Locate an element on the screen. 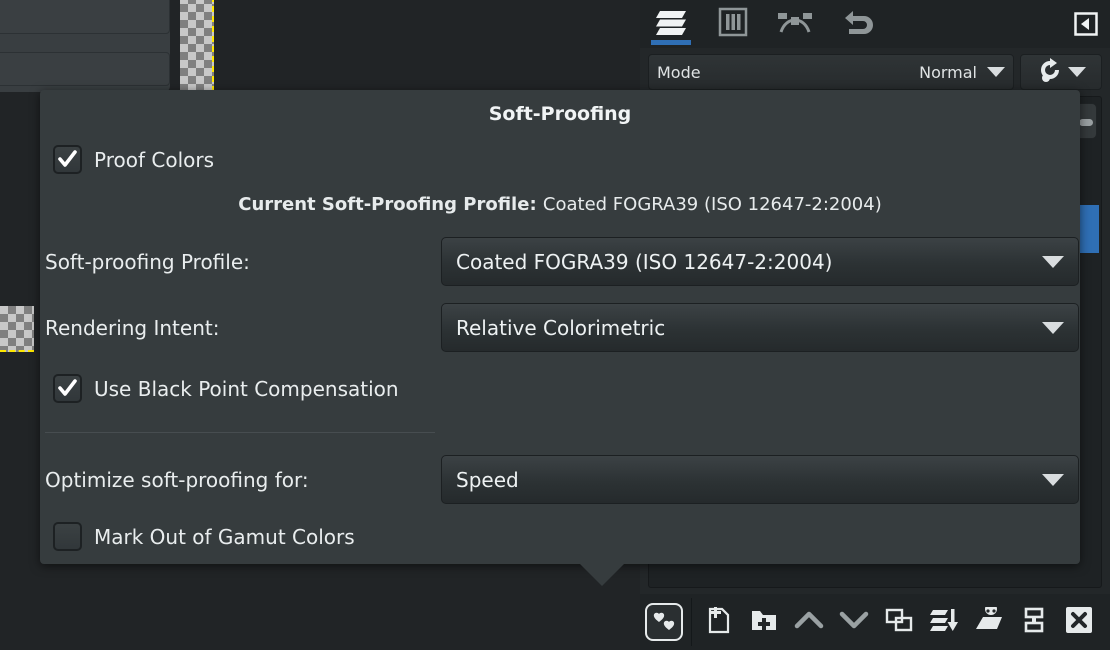  rendering-intent-row: Rendering Intent: Relative Colorimetric is located at coordinates (560, 327).